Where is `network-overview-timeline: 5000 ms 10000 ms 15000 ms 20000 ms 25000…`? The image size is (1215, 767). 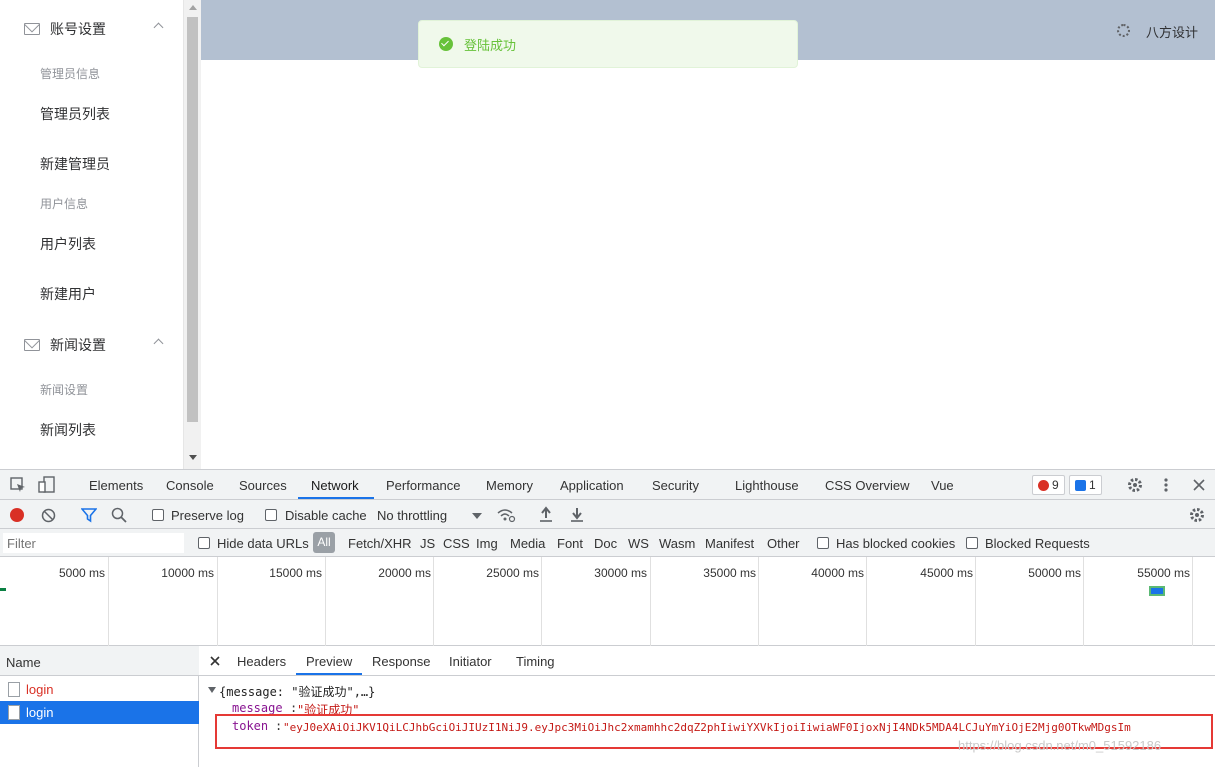 network-overview-timeline: 5000 ms 10000 ms 15000 ms 20000 ms 25000… is located at coordinates (607, 601).